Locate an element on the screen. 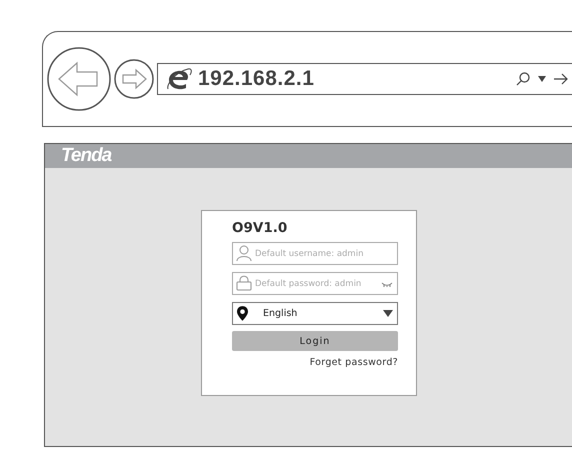 The image size is (572, 469). forward-button is located at coordinates (134, 79).